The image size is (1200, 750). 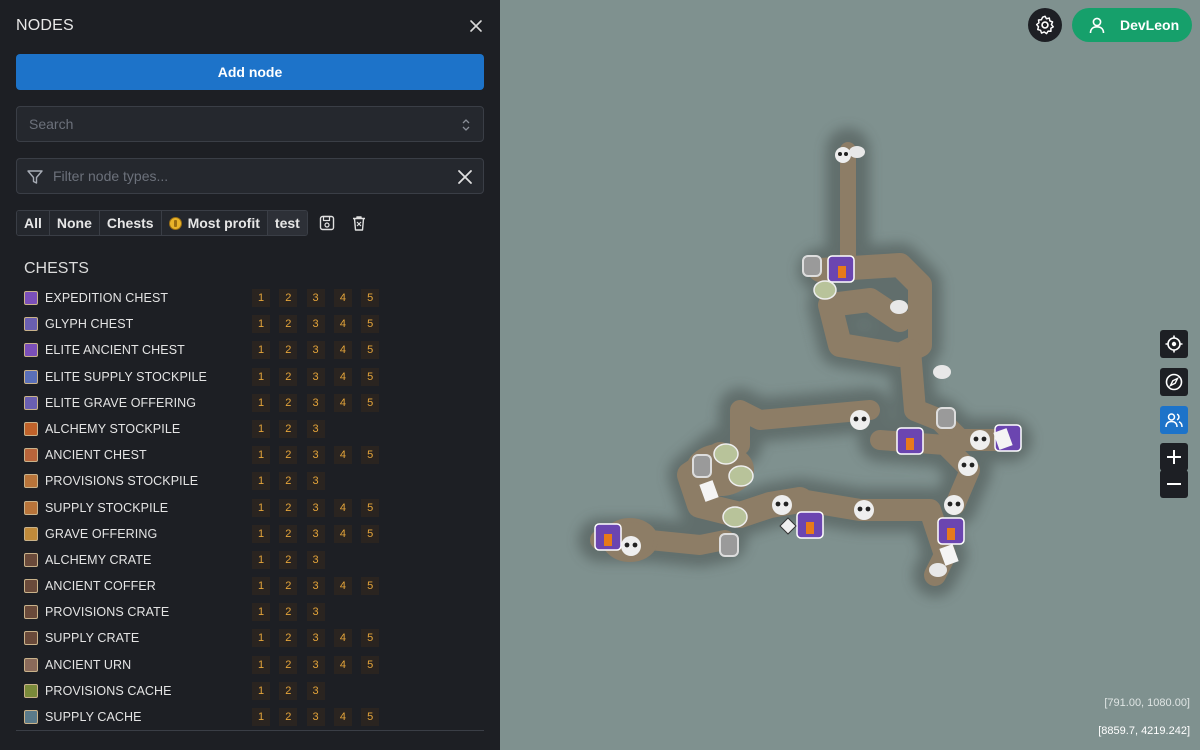 I want to click on node-type-row: SUPPLY CACHE 1 2 3 4 5, so click(x=250, y=717).